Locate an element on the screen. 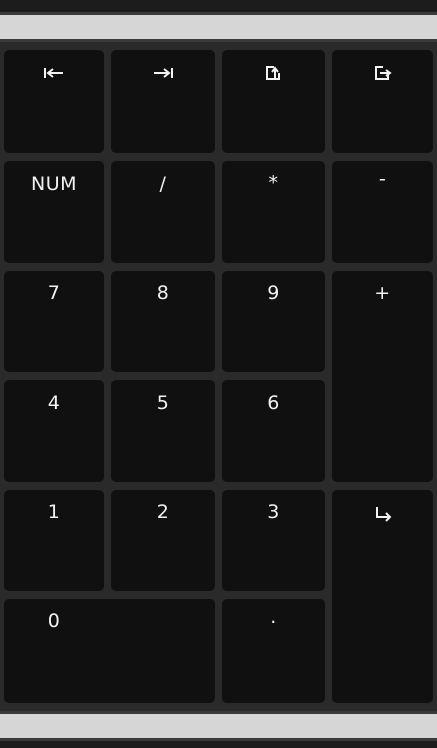 The image size is (437, 748). multiply-label: * is located at coordinates (273, 183).